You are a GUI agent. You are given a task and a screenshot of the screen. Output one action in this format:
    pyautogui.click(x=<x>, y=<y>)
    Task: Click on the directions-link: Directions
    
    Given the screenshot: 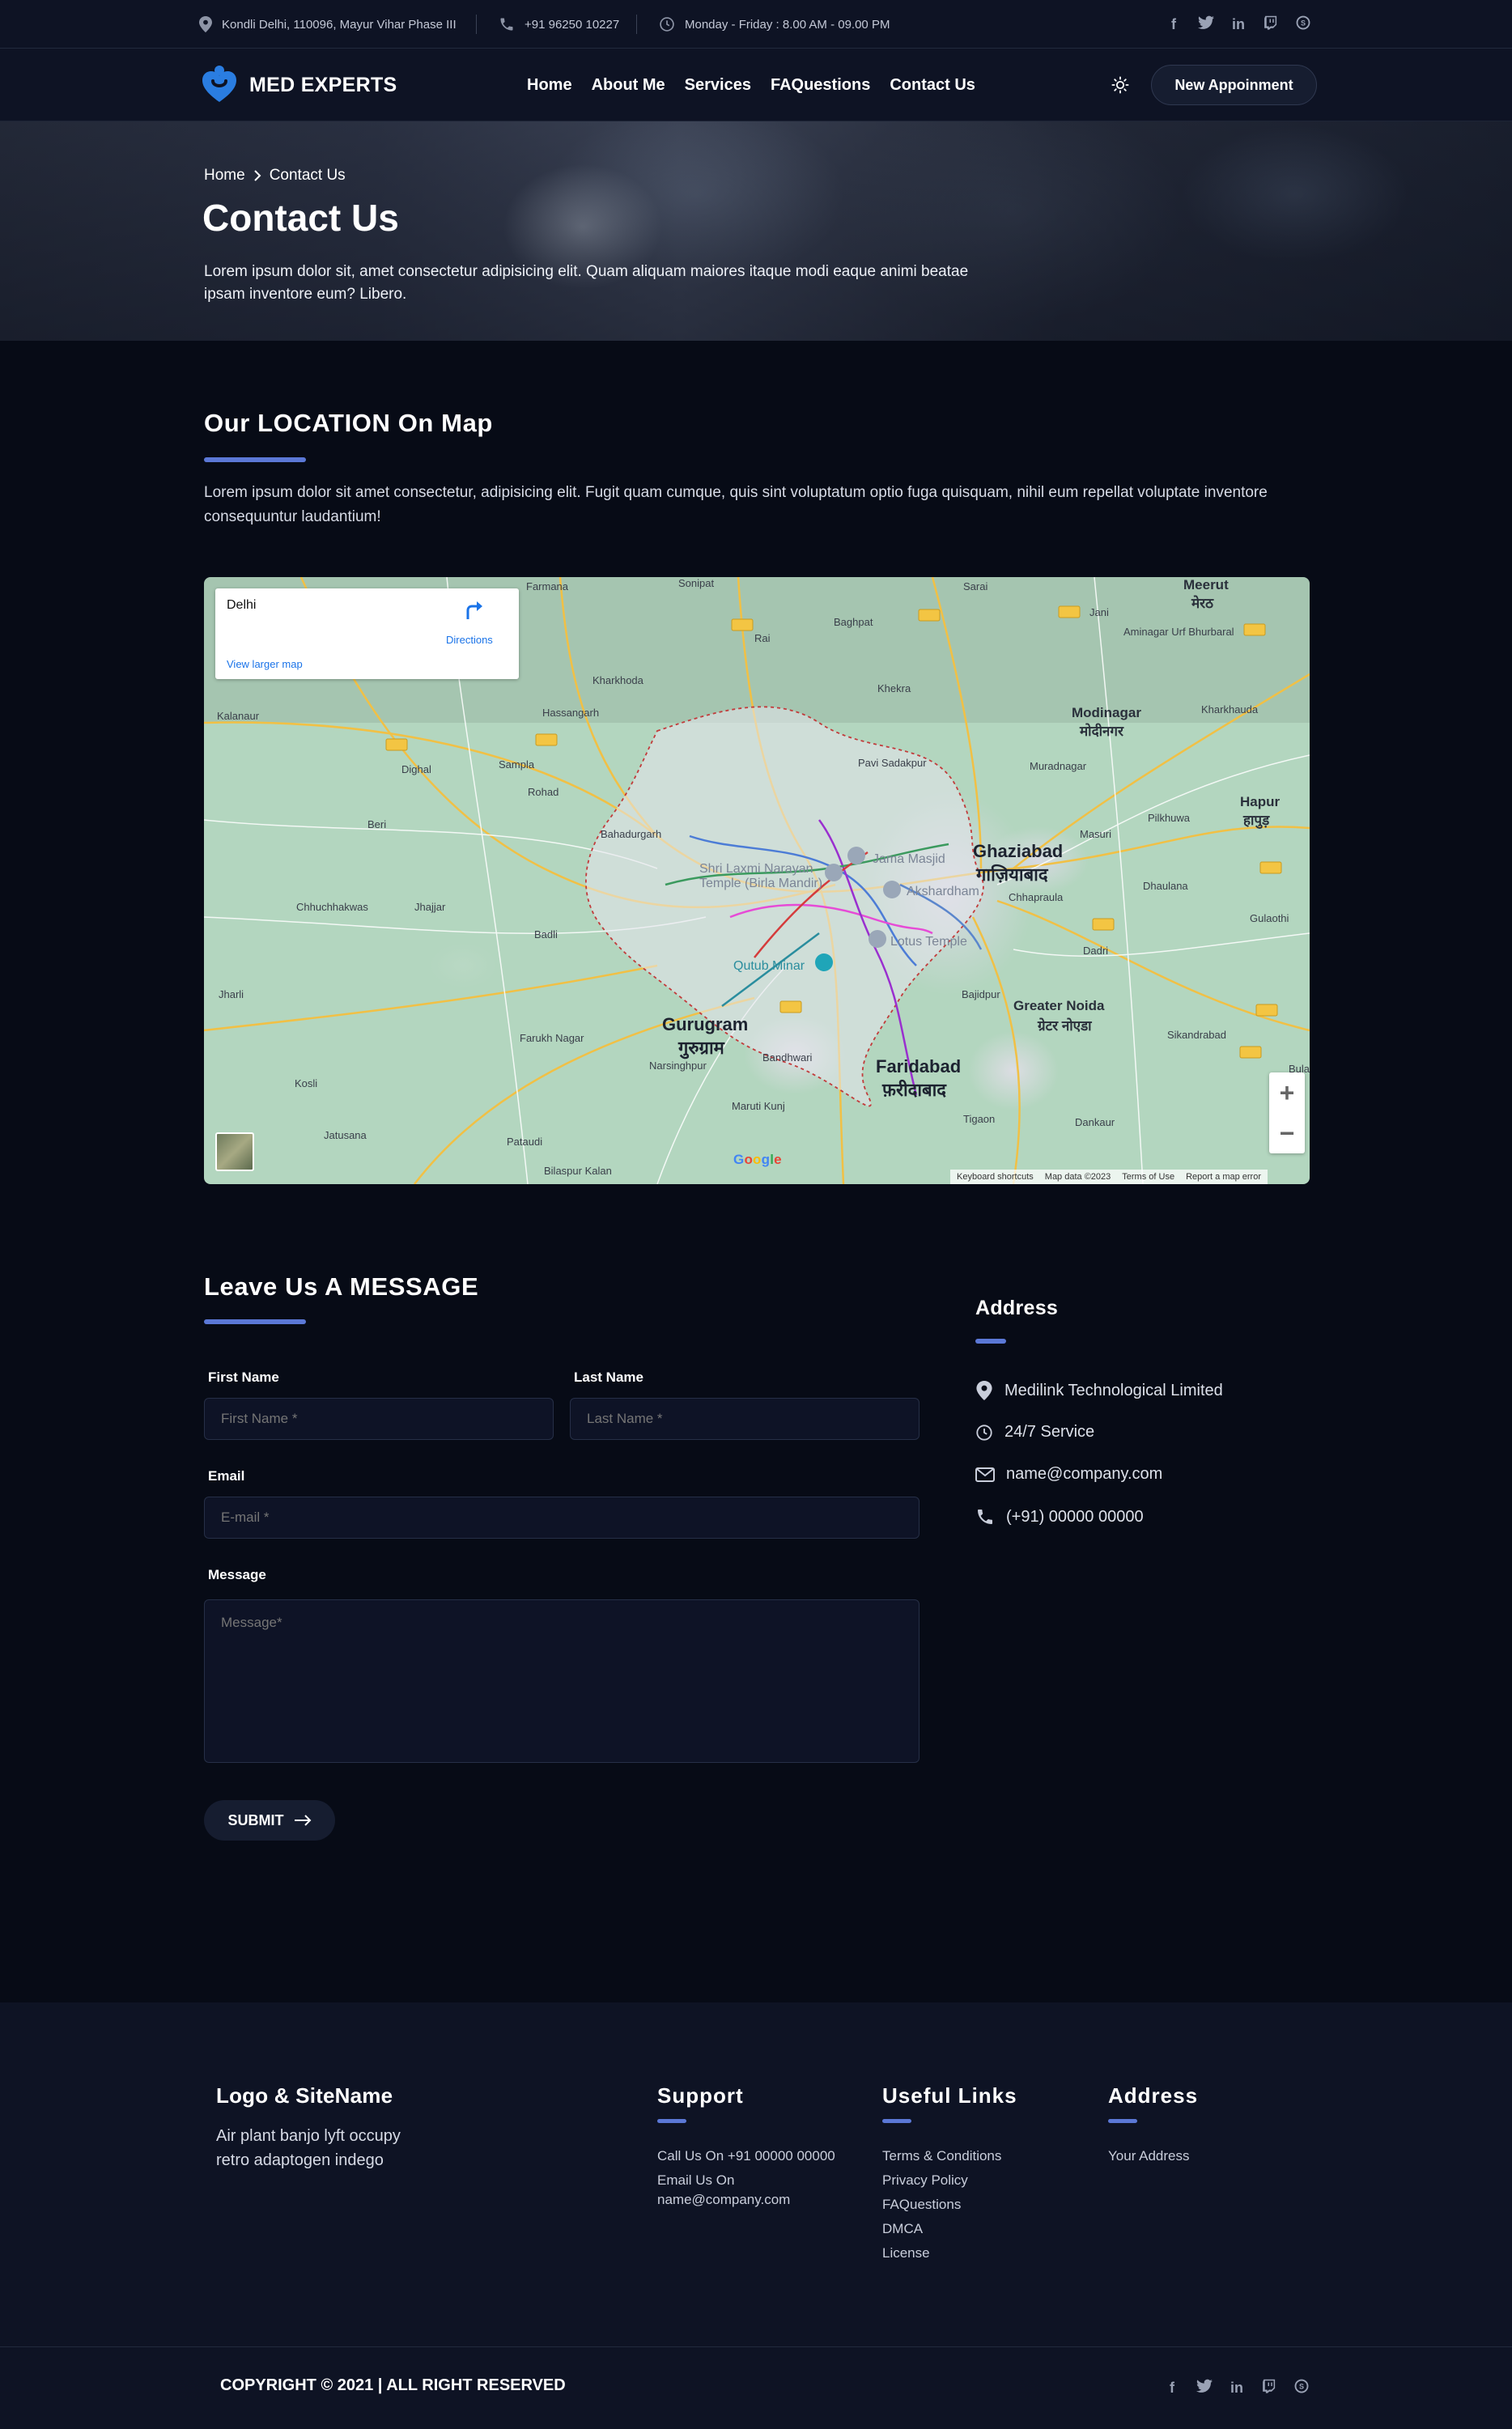 What is the action you would take?
    pyautogui.click(x=469, y=640)
    